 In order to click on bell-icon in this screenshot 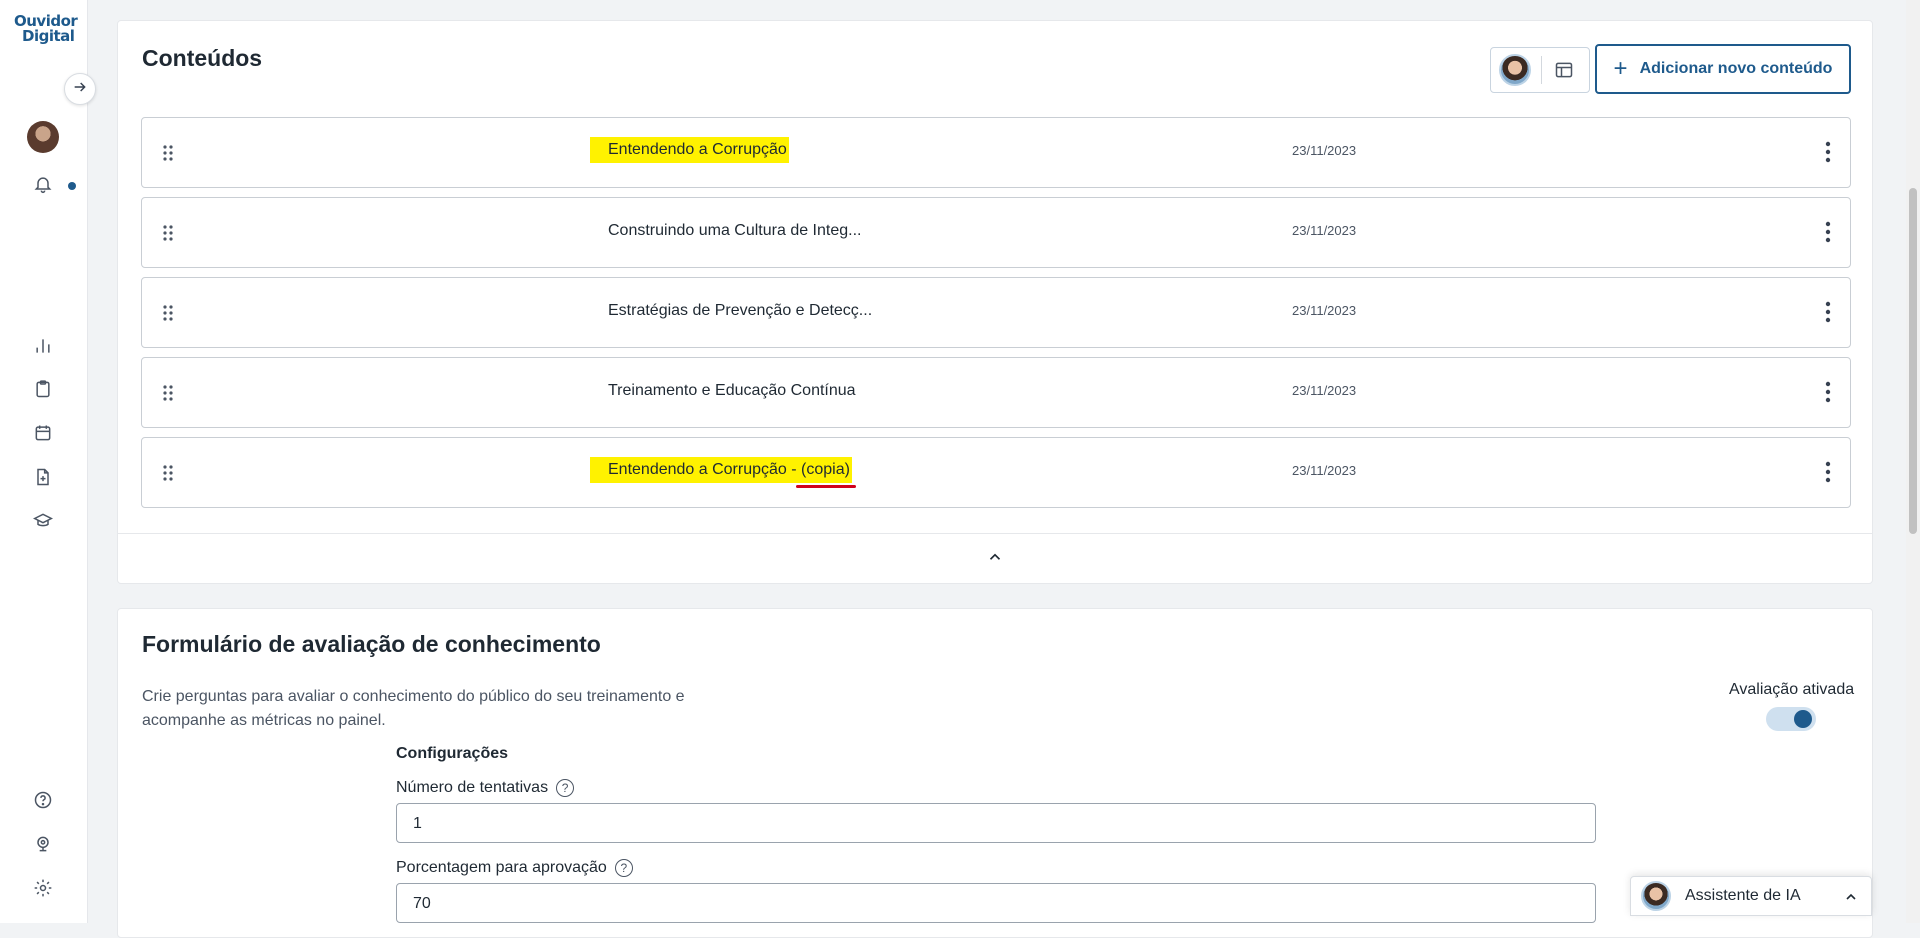, I will do `click(43, 184)`.